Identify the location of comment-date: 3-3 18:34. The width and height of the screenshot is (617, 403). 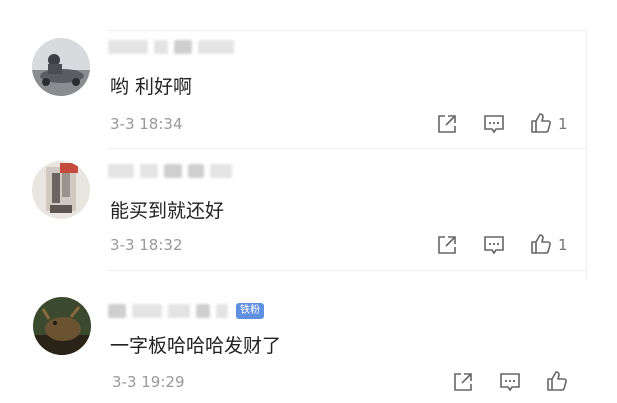
(146, 124).